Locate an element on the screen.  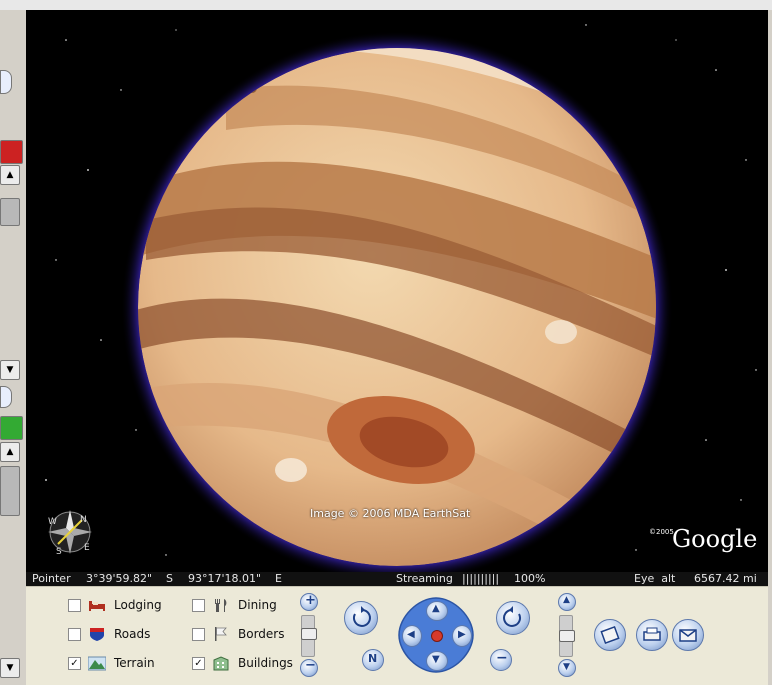
building-icon is located at coordinates (221, 663).